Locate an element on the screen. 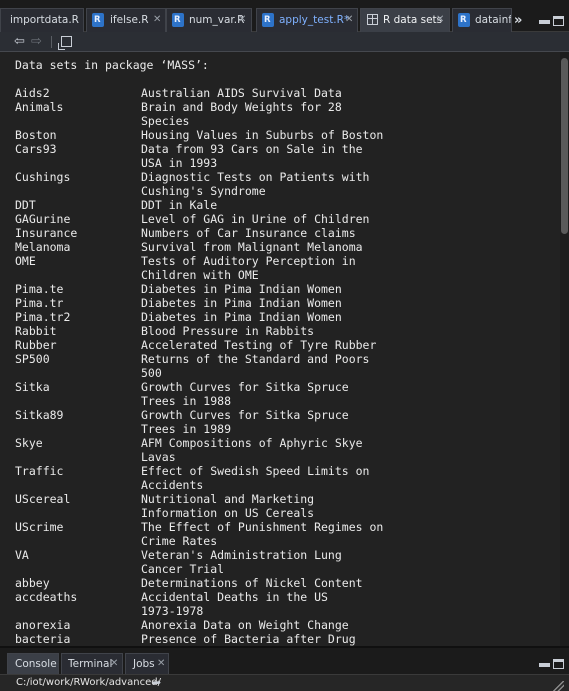 This screenshot has width=569, height=691. tab-label: num_var.R is located at coordinates (217, 20).